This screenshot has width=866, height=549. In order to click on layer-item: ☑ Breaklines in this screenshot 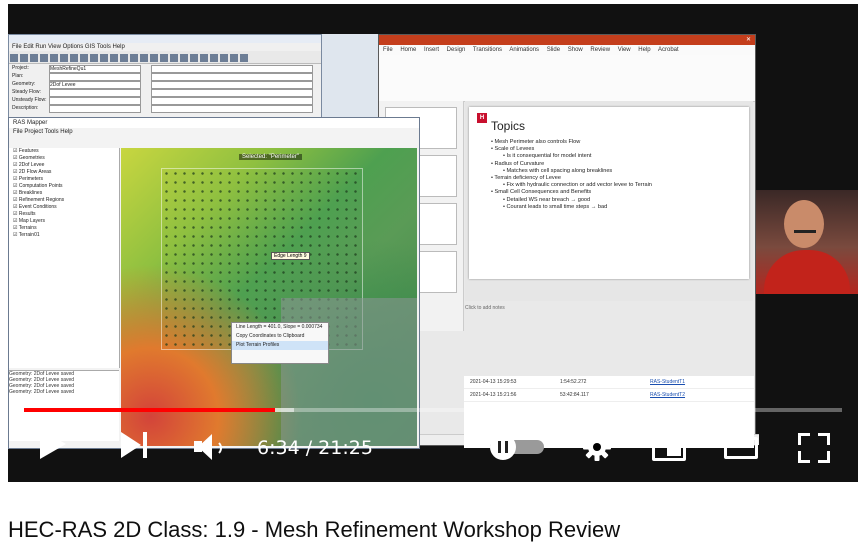, I will do `click(28, 193)`.